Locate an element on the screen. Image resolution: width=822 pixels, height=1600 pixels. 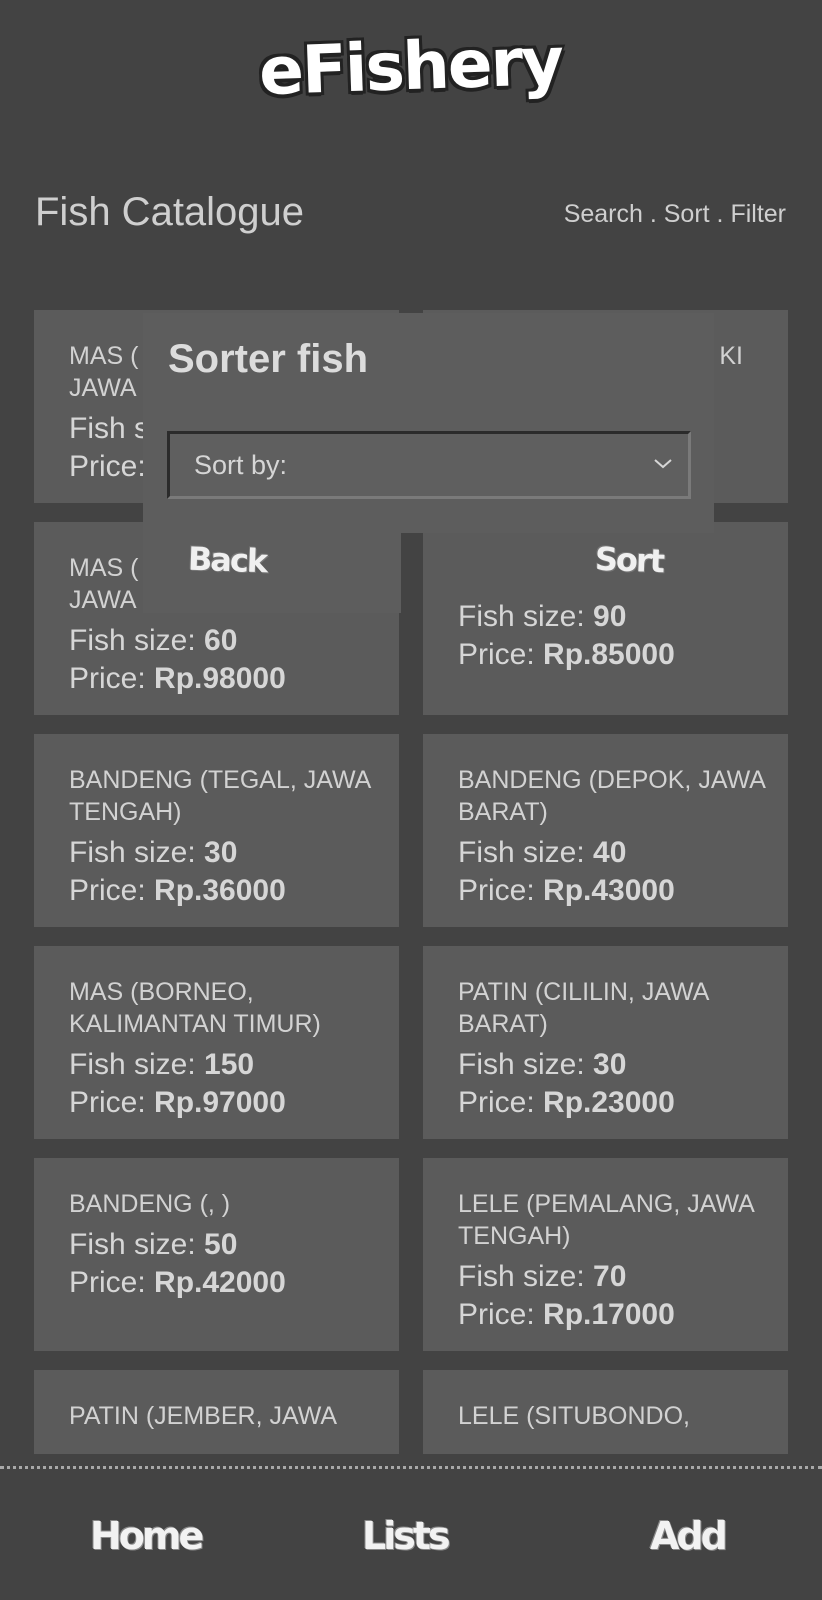
fish-card-price: Price: Rp.97000 is located at coordinates (177, 1102).